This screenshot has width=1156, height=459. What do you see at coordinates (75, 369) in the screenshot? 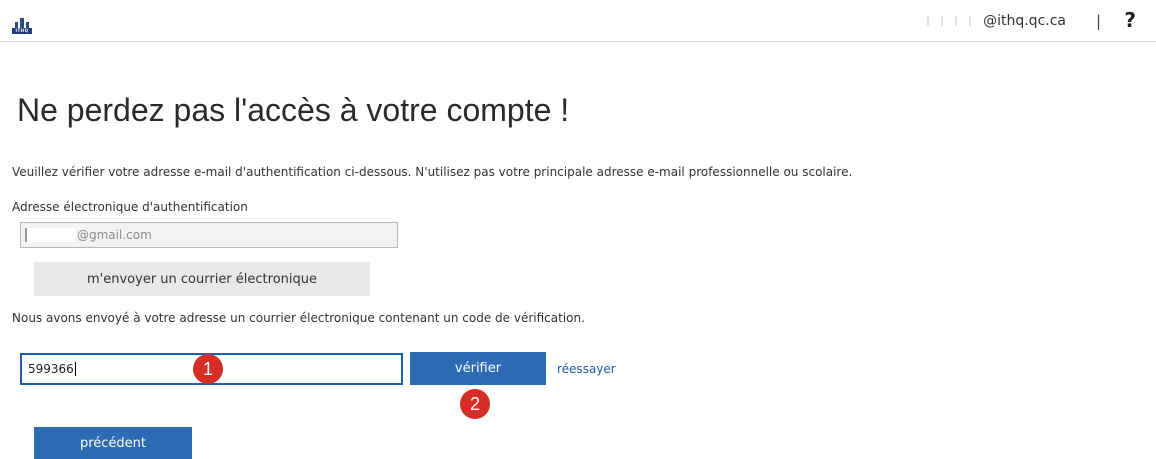
I see `text-caret` at bounding box center [75, 369].